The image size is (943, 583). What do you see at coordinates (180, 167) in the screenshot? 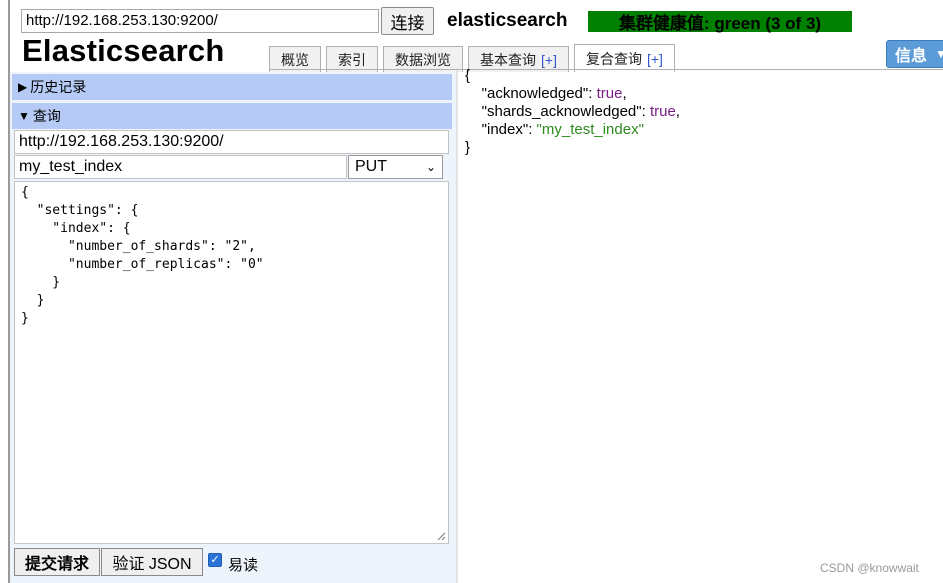
I see `request-path-input: my_test_index` at bounding box center [180, 167].